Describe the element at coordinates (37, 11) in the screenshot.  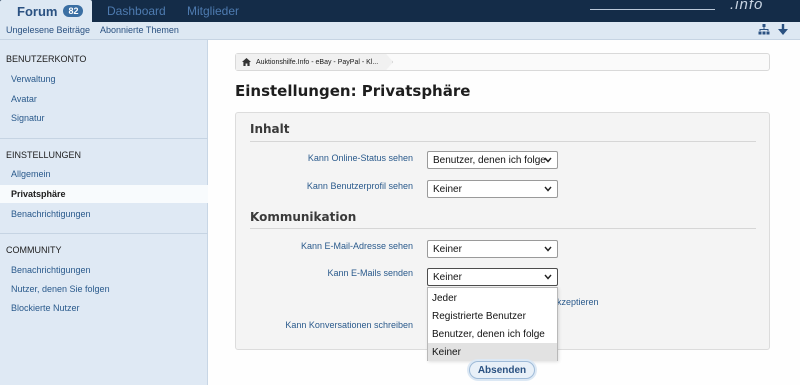
I see `tab-forum-label: Forum` at that location.